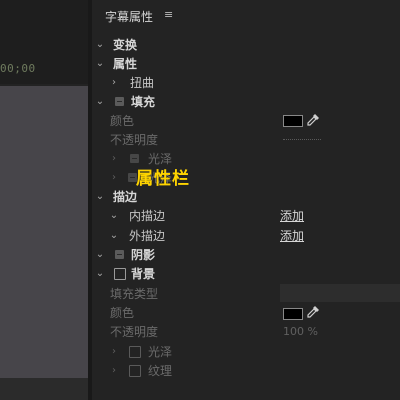  Describe the element at coordinates (300, 331) in the screenshot. I see `bg-opacity-value: 100 %` at that location.